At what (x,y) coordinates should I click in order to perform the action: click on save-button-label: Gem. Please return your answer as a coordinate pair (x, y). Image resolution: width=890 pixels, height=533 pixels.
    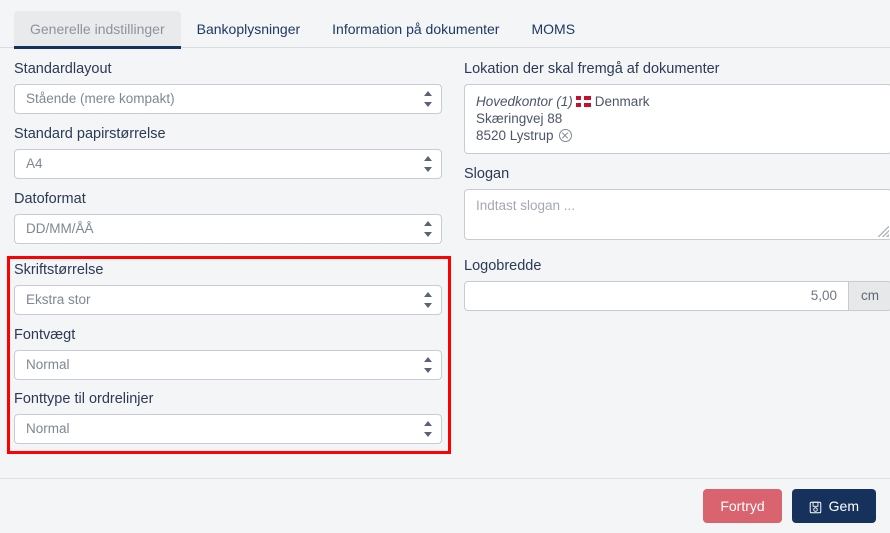
    Looking at the image, I should click on (843, 506).